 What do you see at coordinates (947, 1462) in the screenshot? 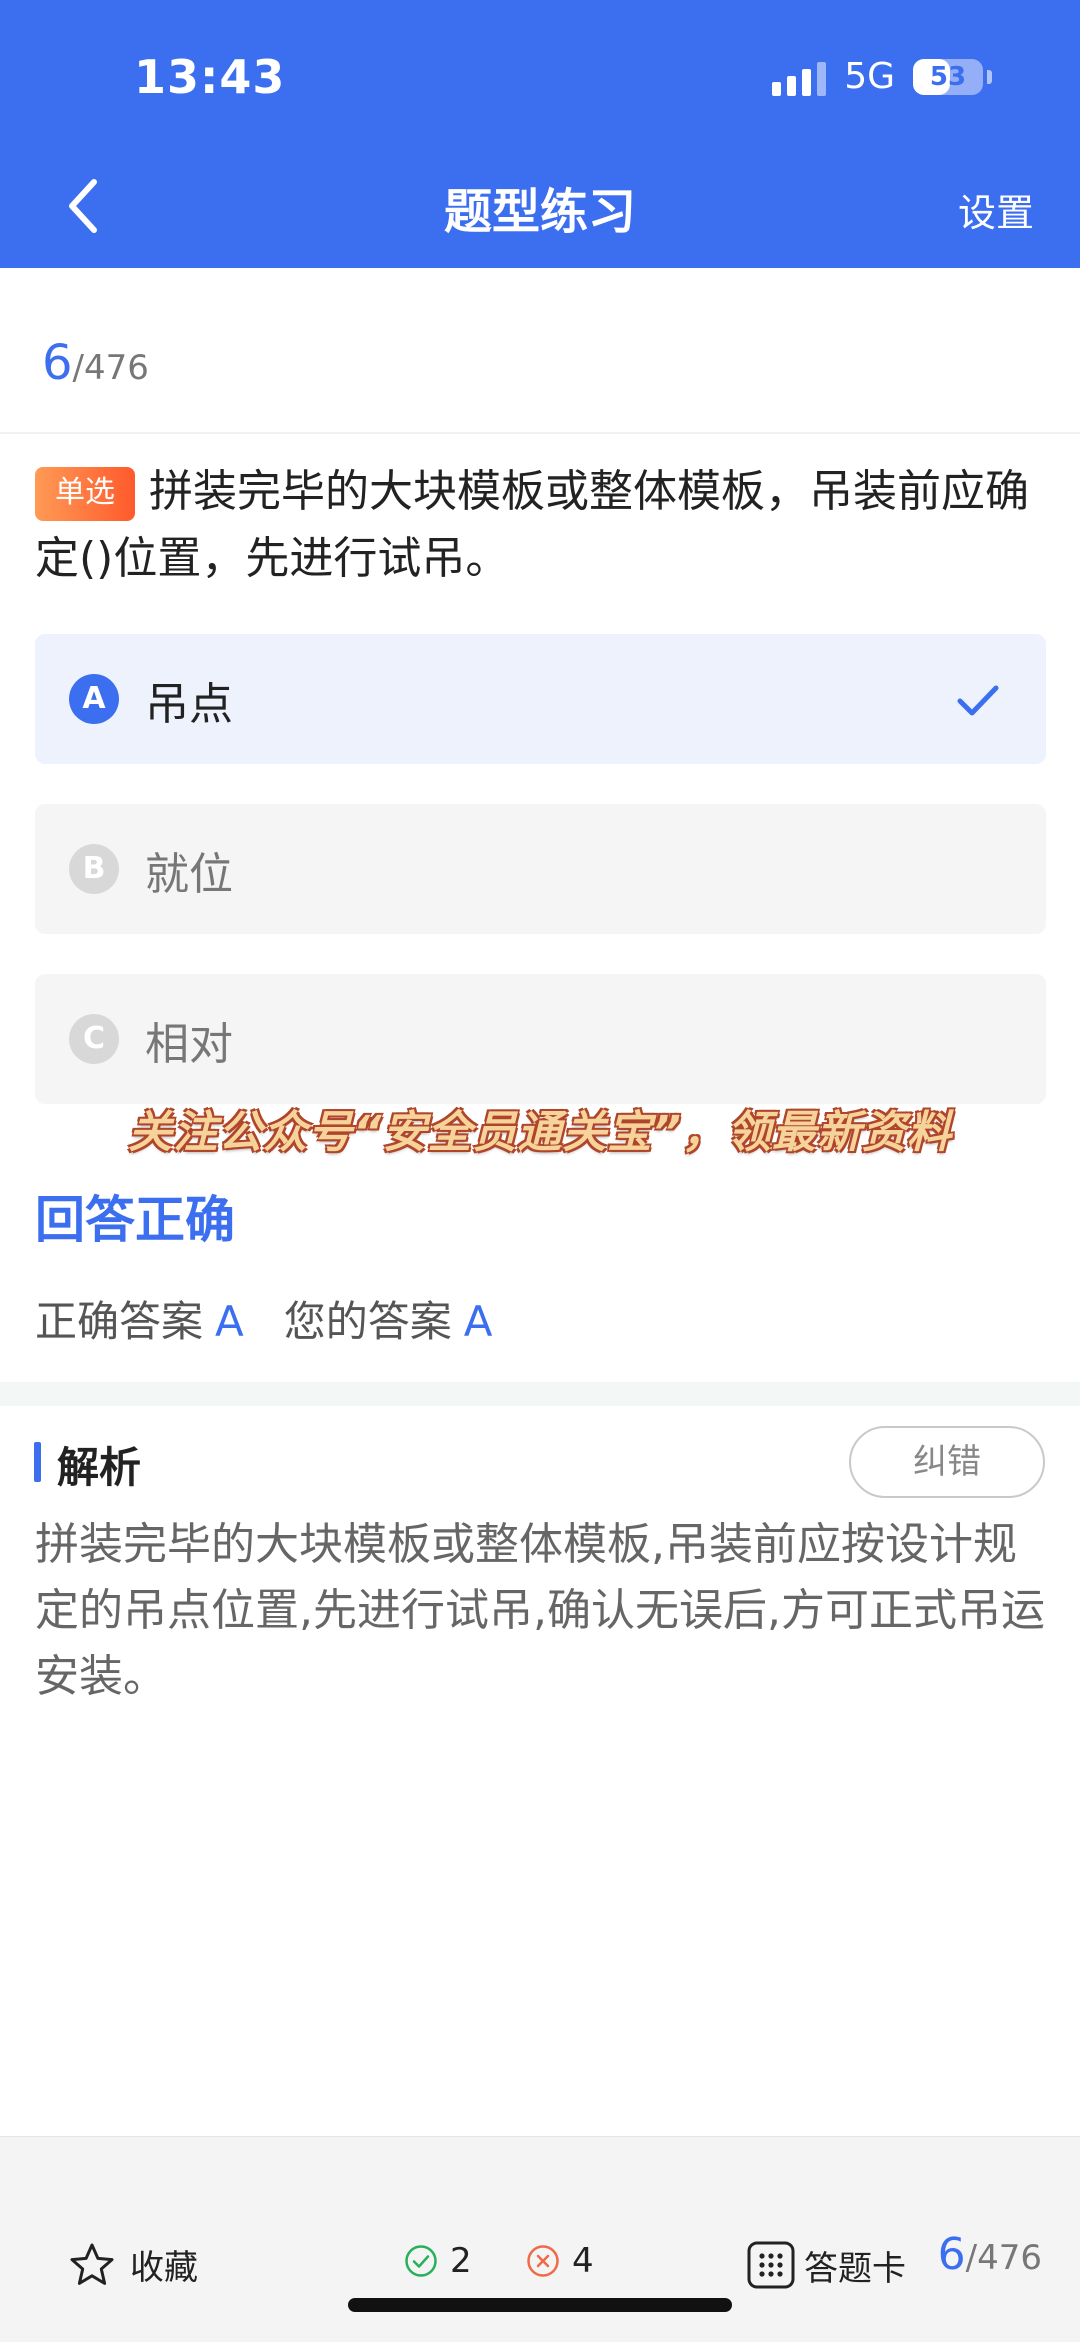
I see `report-error-button: 纠错` at bounding box center [947, 1462].